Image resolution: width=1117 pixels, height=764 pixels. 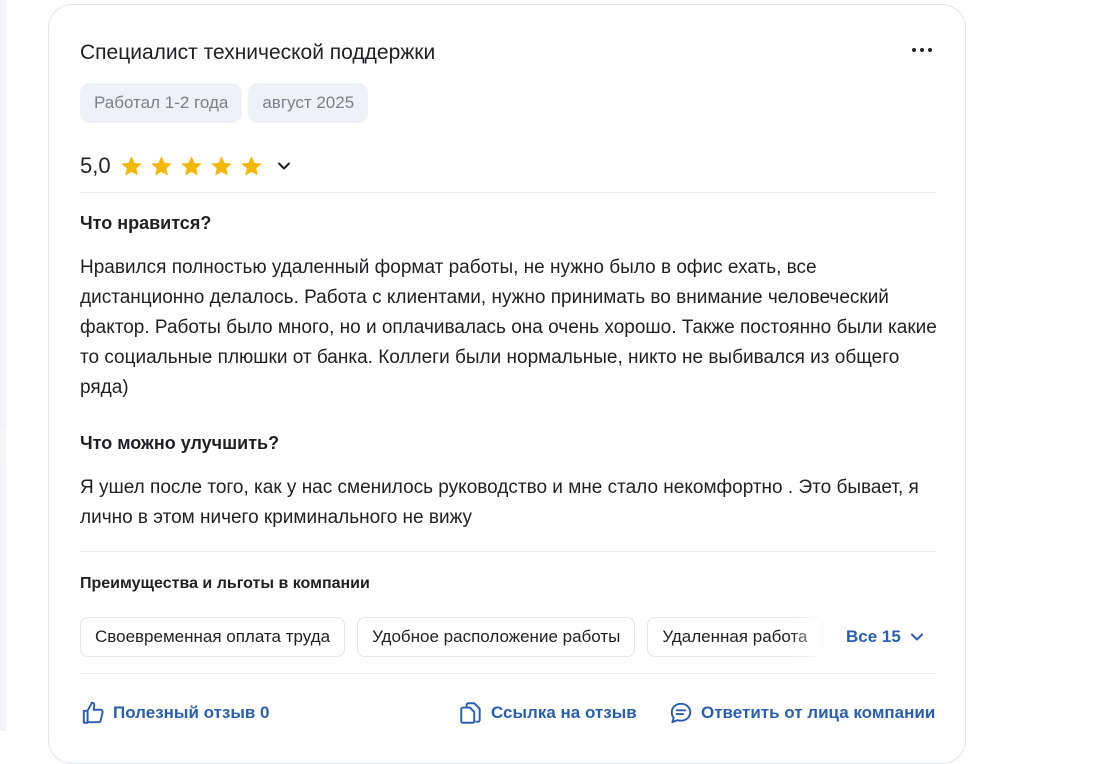 I want to click on copy-link-button: Ссылка на отзыв, so click(x=547, y=713).